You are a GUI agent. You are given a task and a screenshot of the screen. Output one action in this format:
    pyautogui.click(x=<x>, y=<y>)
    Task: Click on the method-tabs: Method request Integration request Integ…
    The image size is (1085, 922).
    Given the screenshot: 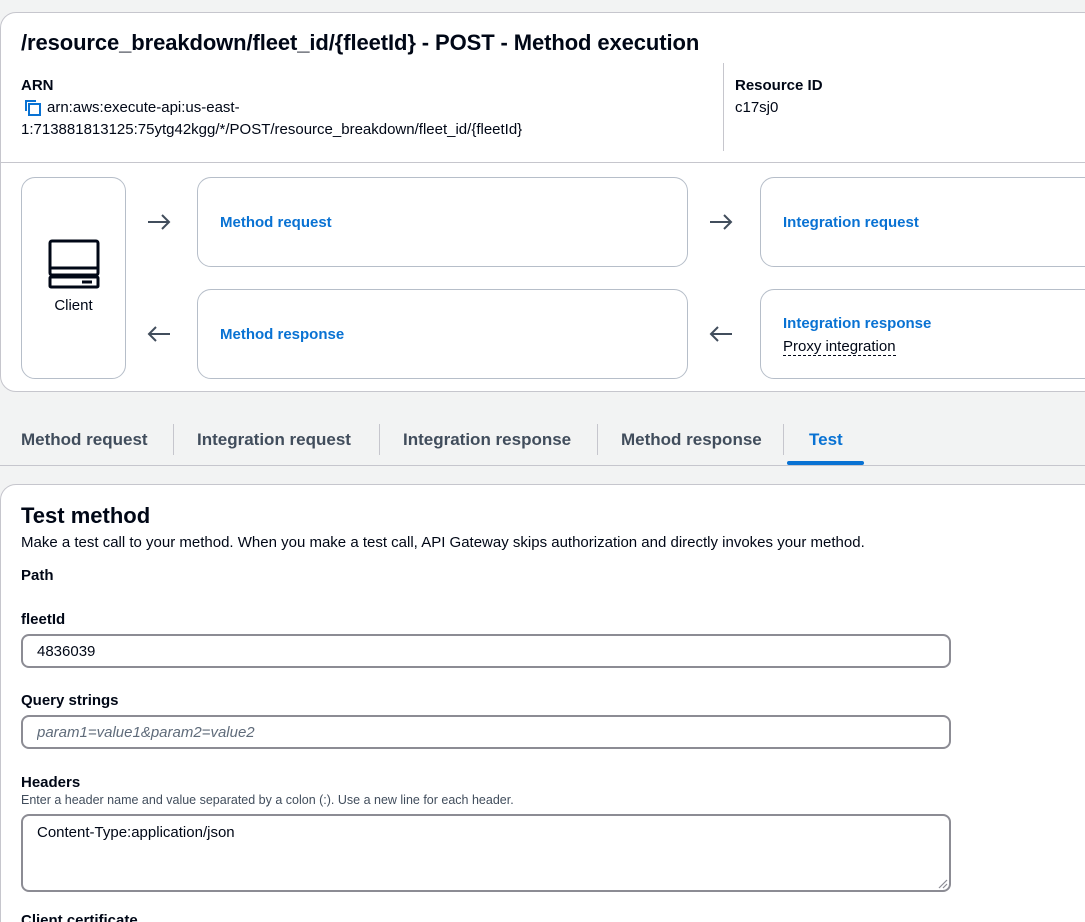 What is the action you would take?
    pyautogui.click(x=542, y=443)
    